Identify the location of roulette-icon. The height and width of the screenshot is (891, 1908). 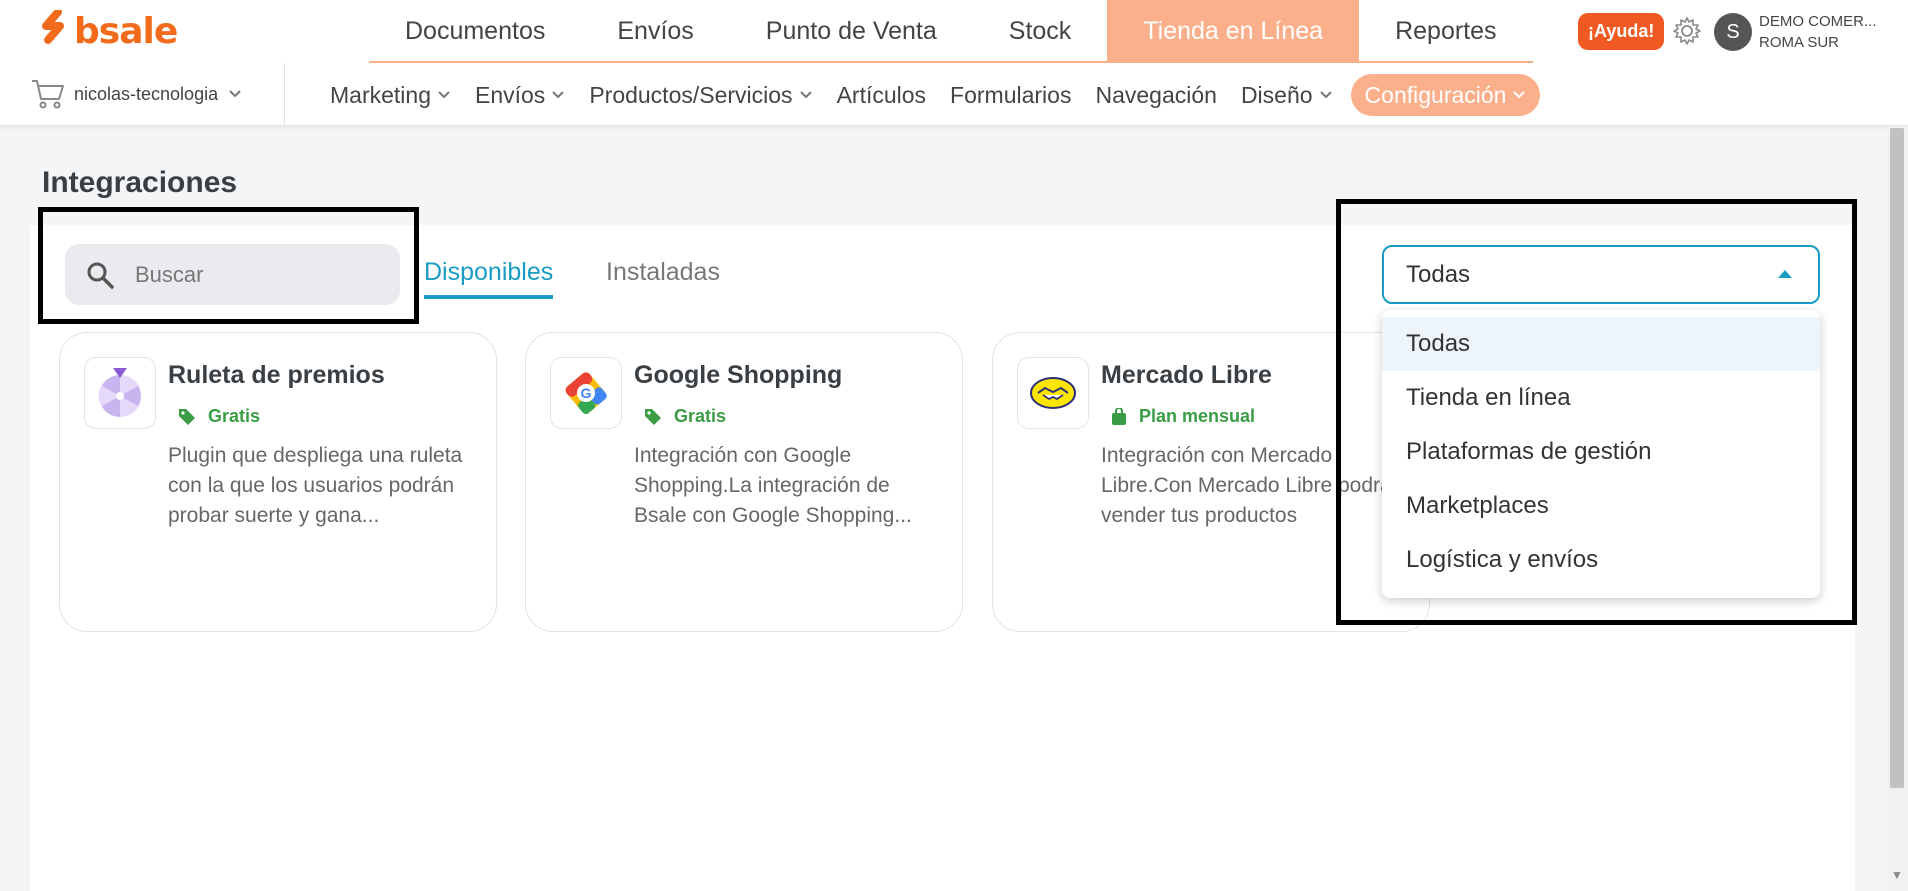
(120, 392).